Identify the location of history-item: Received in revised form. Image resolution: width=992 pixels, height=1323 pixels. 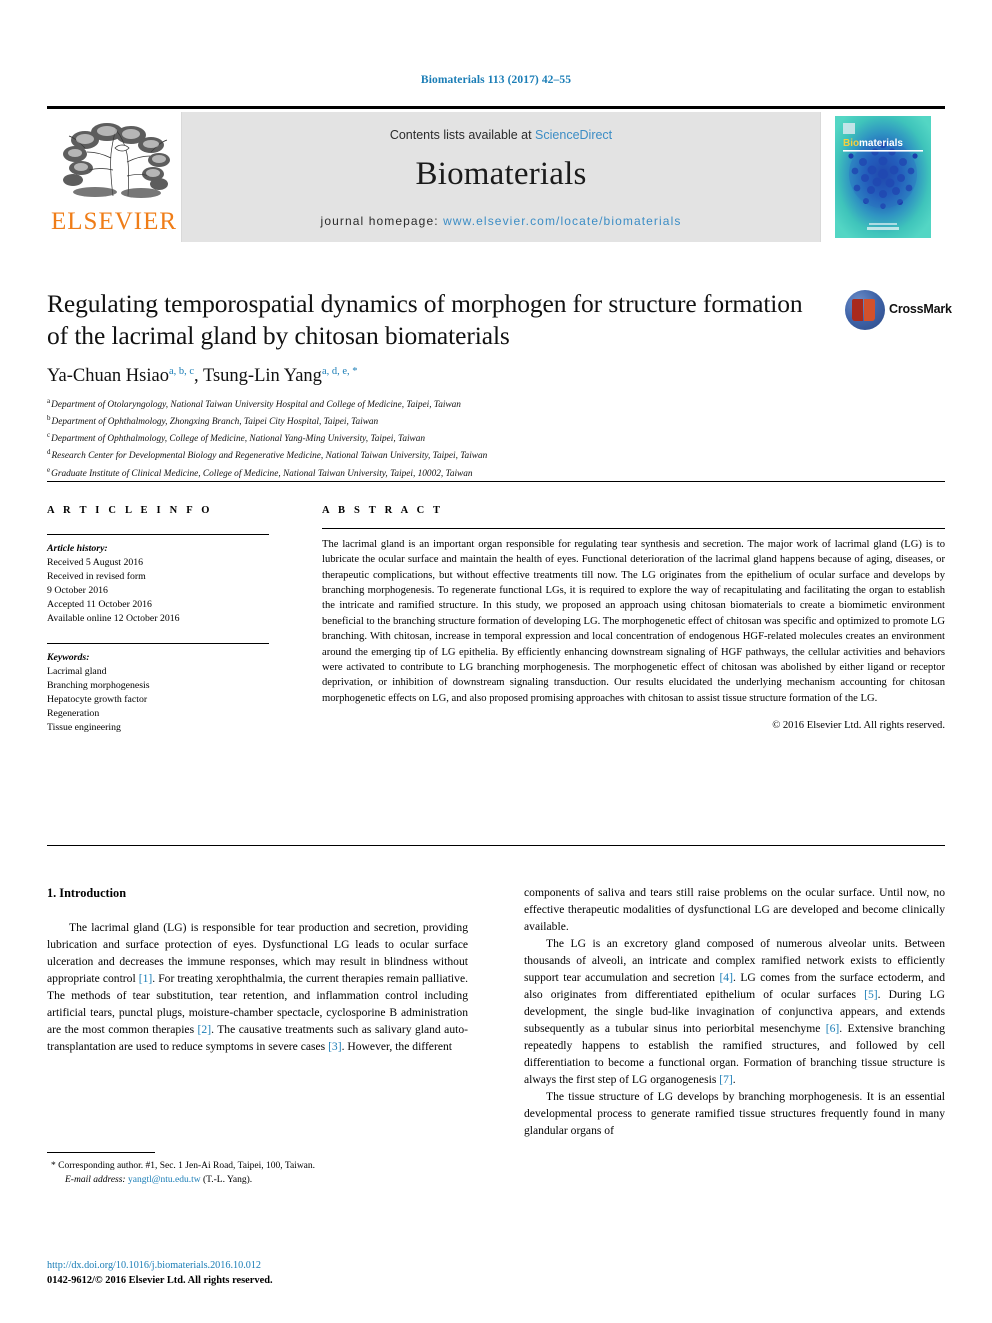
(96, 576).